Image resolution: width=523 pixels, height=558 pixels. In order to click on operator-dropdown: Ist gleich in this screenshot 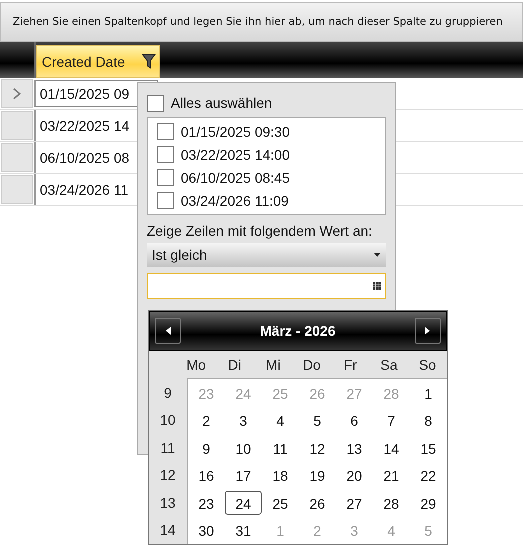, I will do `click(266, 255)`.